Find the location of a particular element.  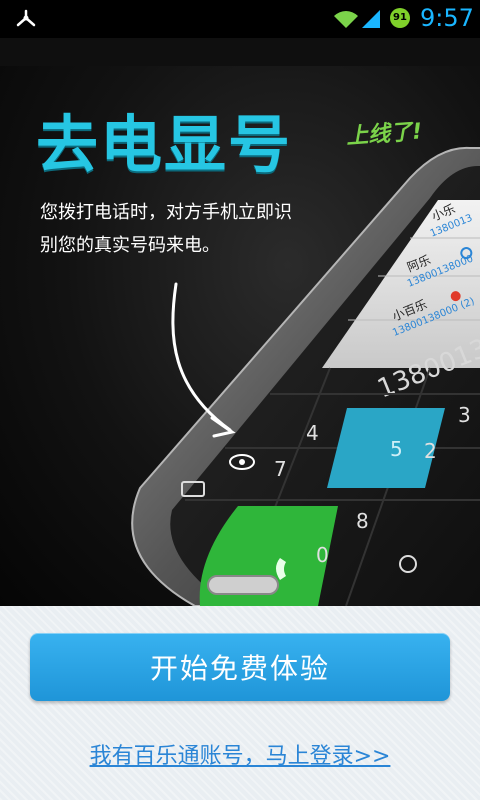

key-label: 0 is located at coordinates (322, 555).